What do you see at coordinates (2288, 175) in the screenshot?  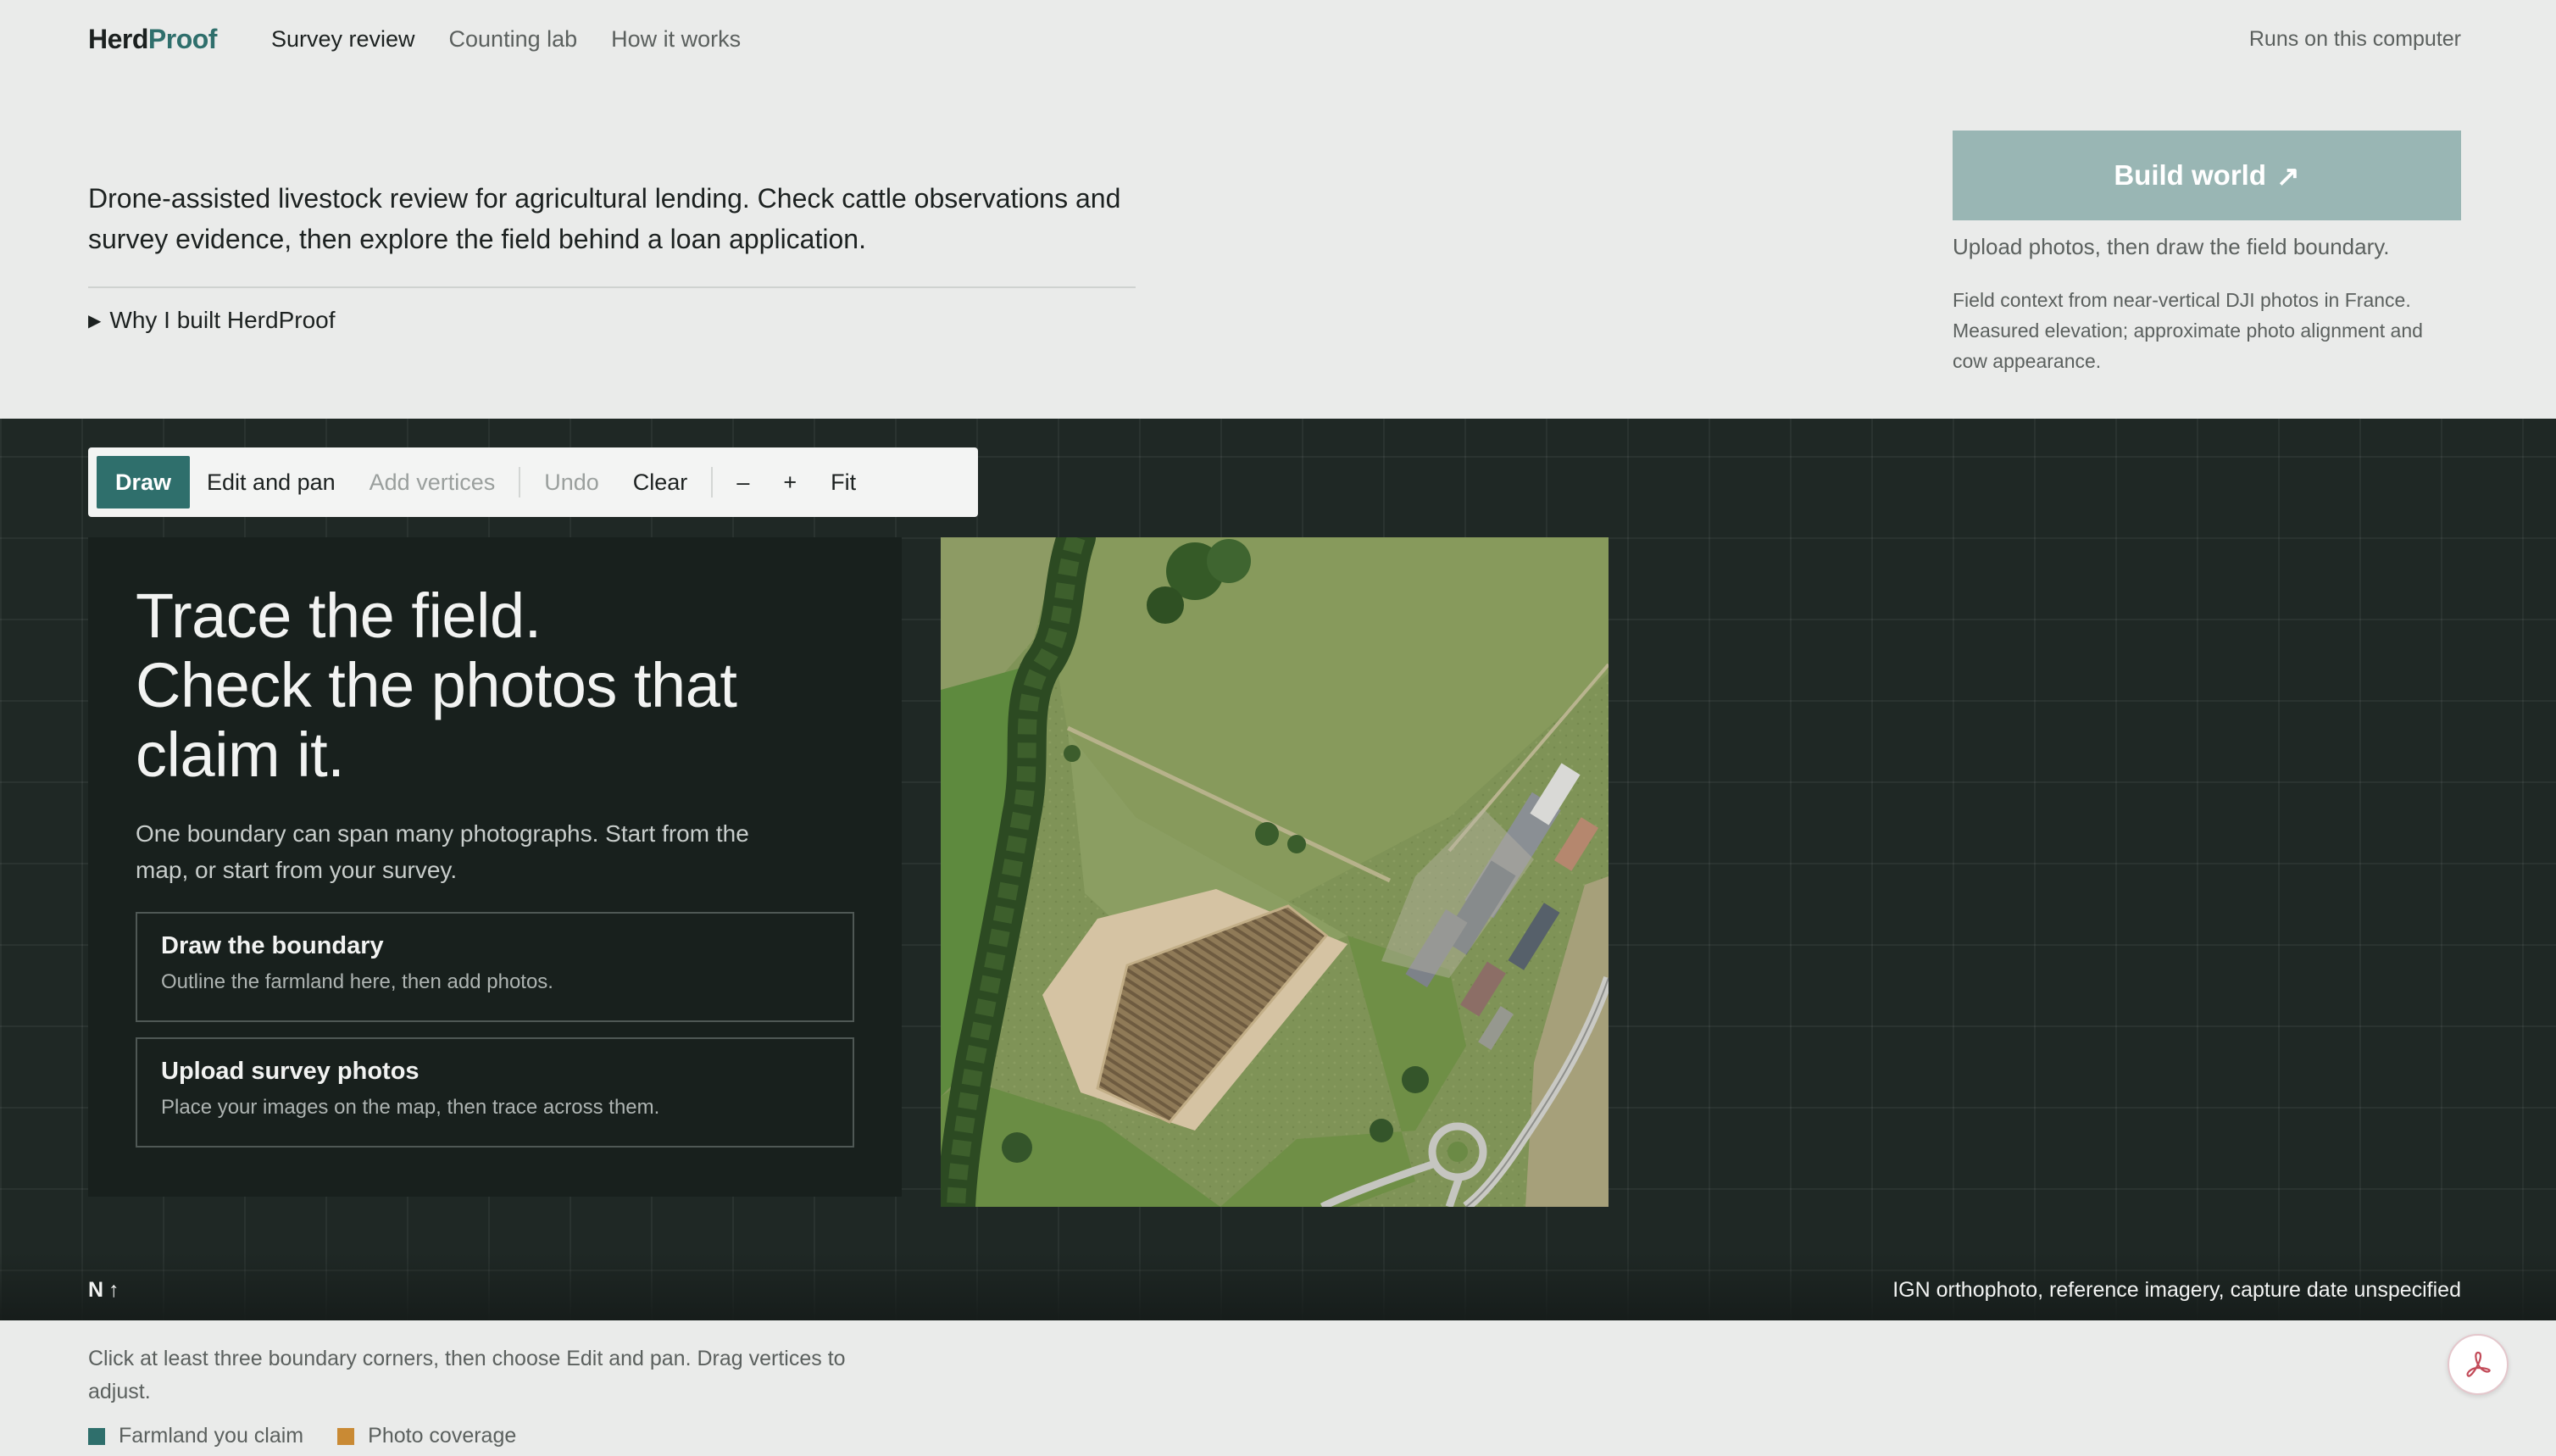 I see `external-arrow-icon: ↗` at bounding box center [2288, 175].